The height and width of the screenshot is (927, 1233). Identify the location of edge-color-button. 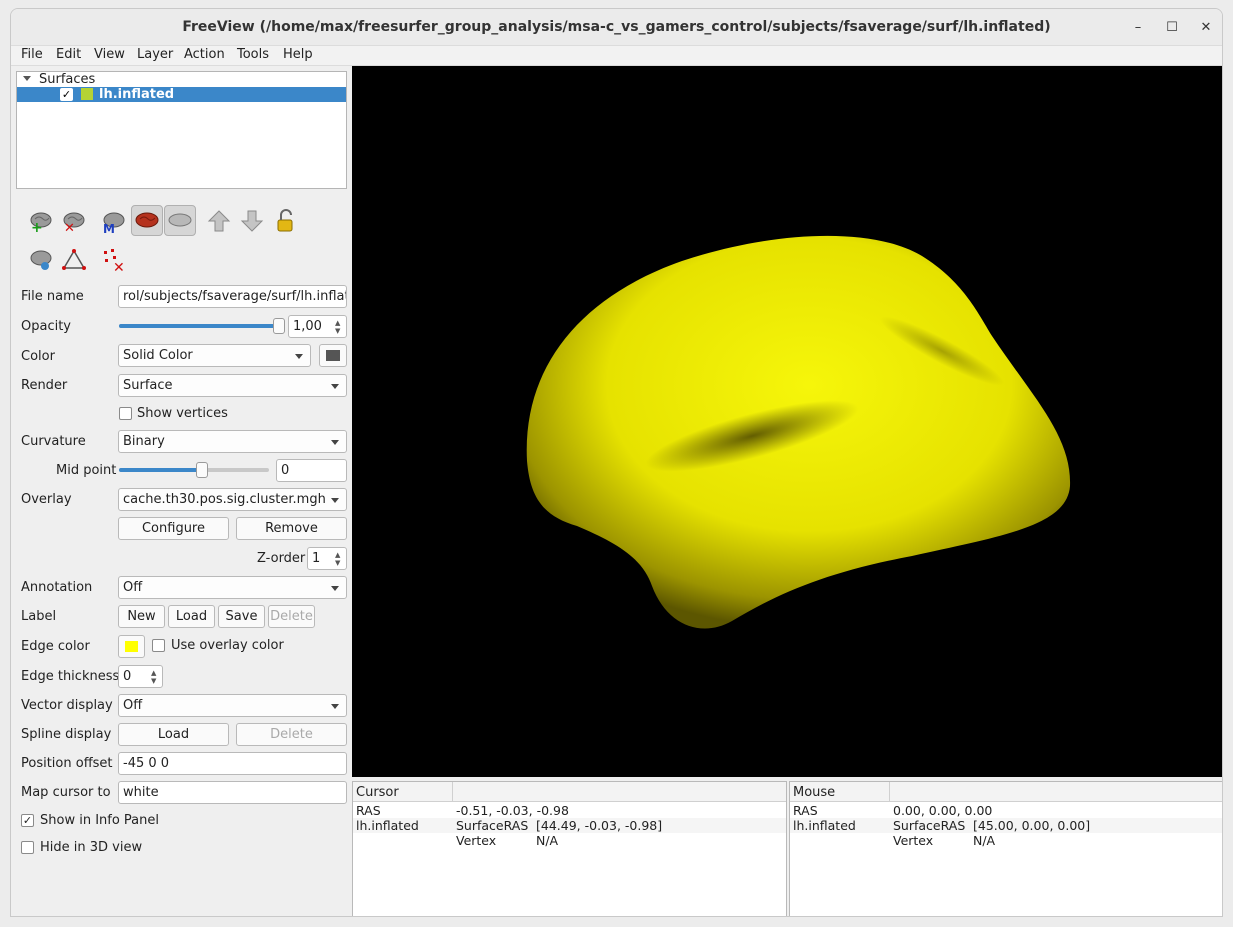
(131, 646).